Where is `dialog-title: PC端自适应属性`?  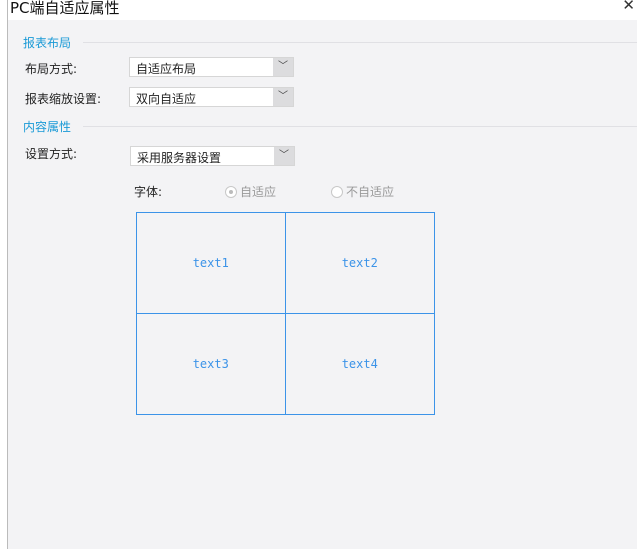 dialog-title: PC端自适应属性 is located at coordinates (65, 8).